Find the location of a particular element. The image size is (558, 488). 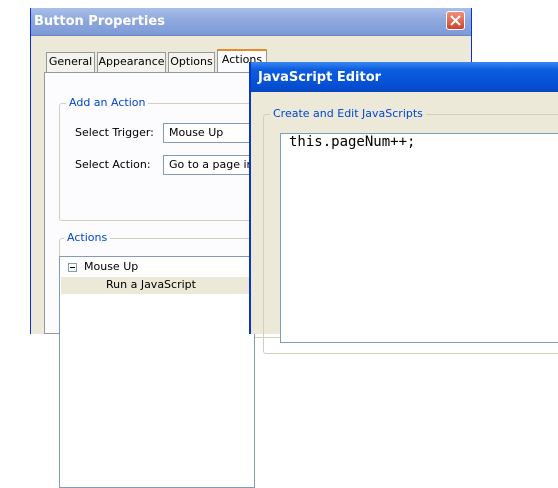

tree-node-mouse-up: Mouse Up is located at coordinates (111, 266).